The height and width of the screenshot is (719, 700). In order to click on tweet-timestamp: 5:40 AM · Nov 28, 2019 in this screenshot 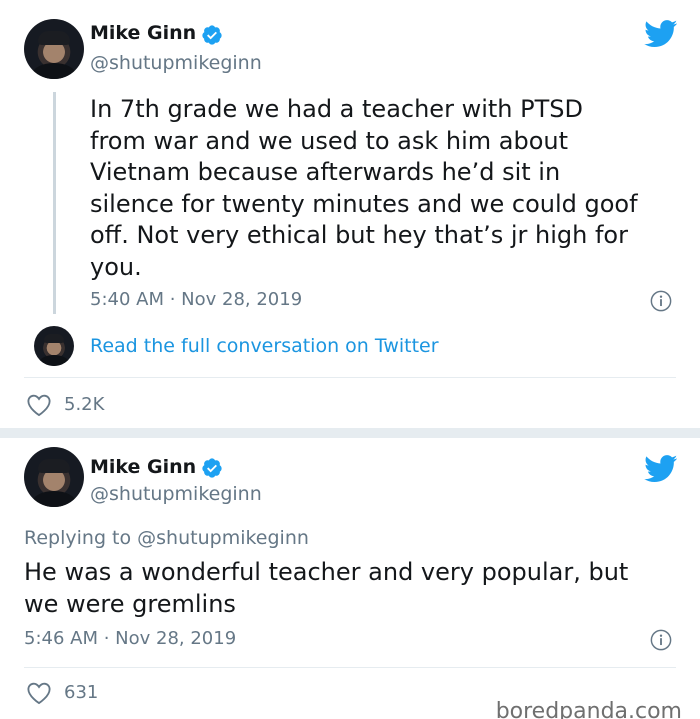, I will do `click(196, 299)`.